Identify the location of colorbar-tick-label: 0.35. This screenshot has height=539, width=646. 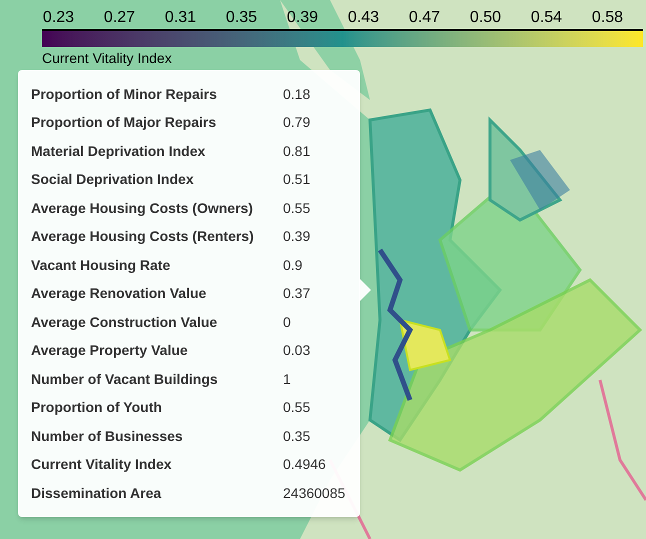
(241, 18).